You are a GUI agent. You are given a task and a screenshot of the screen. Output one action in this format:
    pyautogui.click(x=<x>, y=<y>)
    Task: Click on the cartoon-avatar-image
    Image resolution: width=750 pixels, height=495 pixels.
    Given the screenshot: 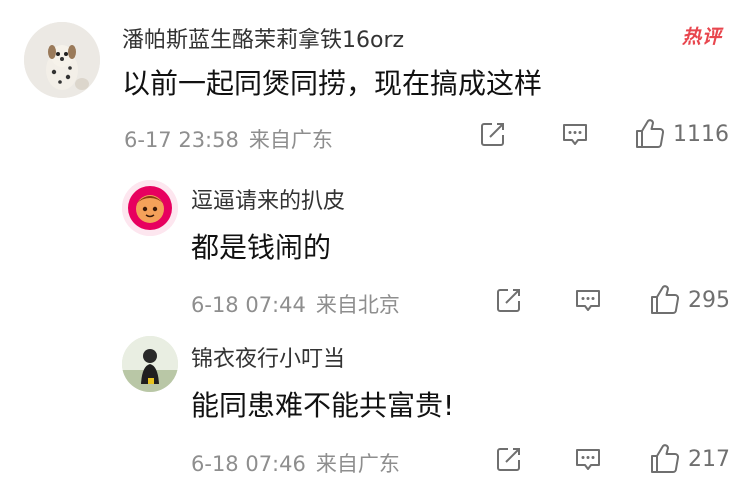 What is the action you would take?
    pyautogui.click(x=150, y=208)
    